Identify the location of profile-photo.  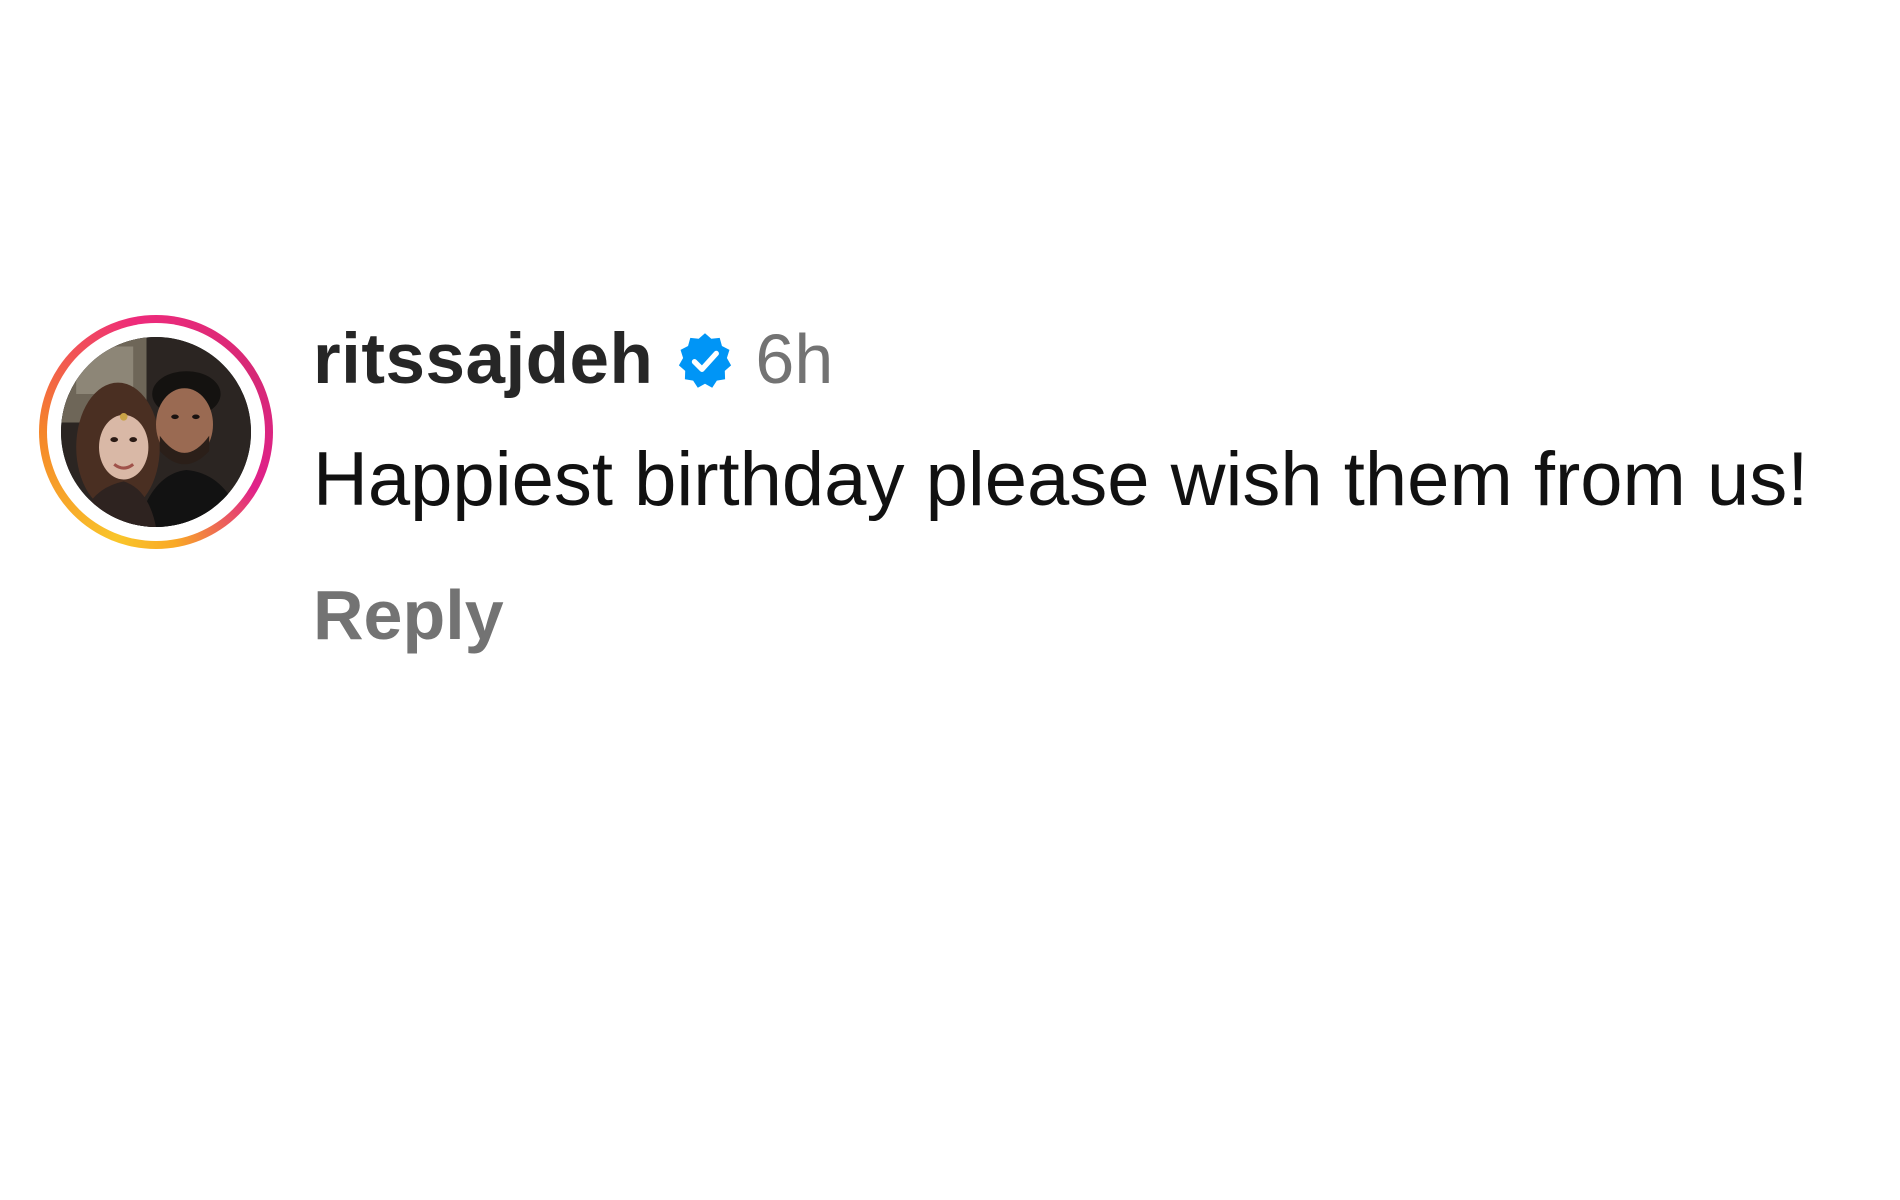
(156, 432).